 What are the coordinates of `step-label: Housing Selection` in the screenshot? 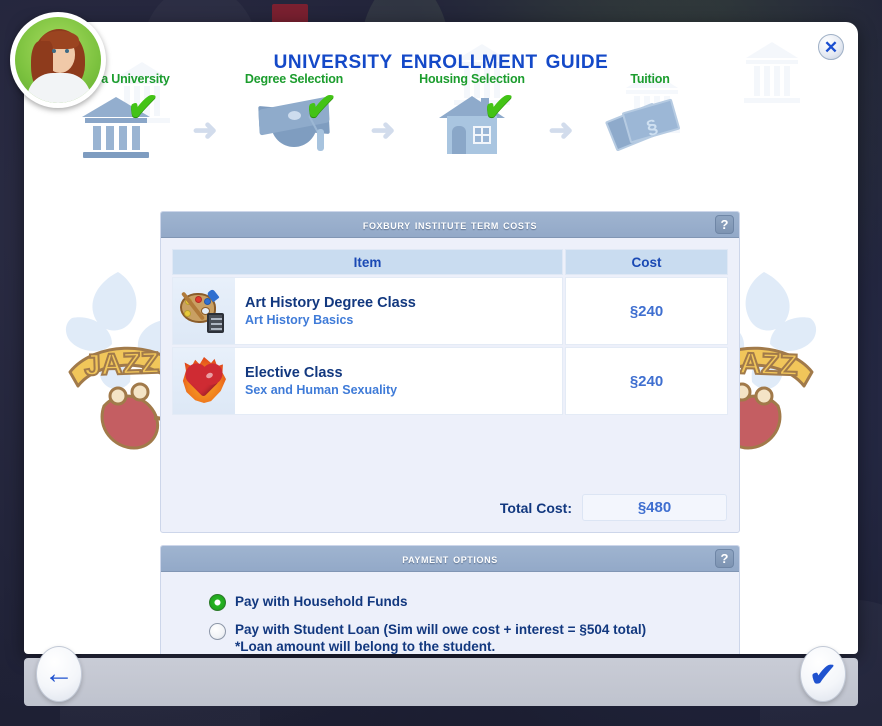 It's located at (472, 79).